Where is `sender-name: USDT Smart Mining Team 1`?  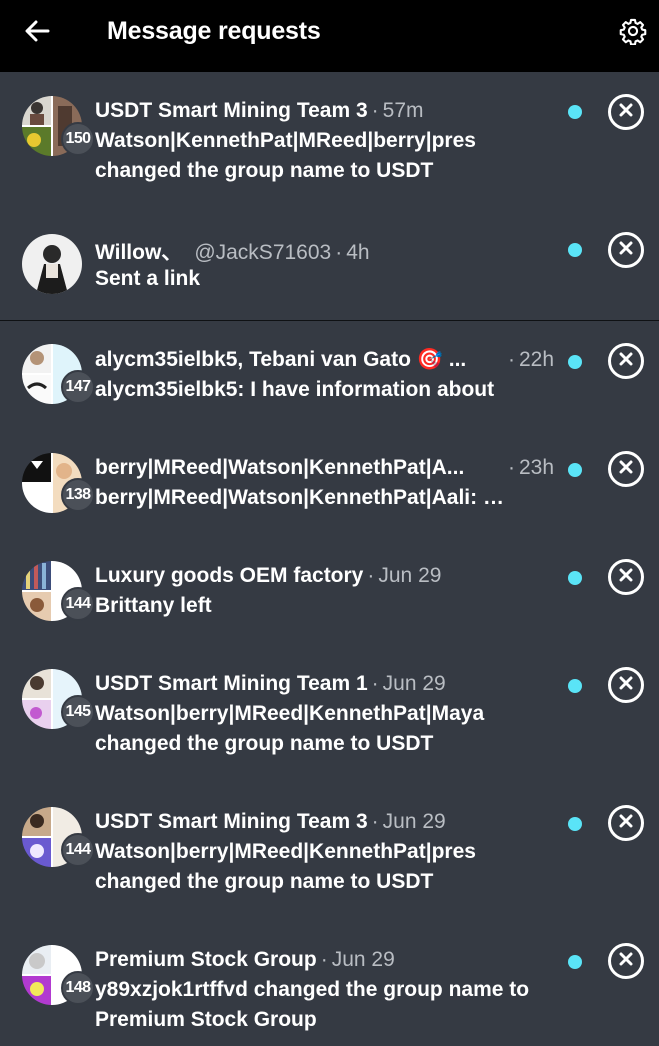
sender-name: USDT Smart Mining Team 1 is located at coordinates (231, 683).